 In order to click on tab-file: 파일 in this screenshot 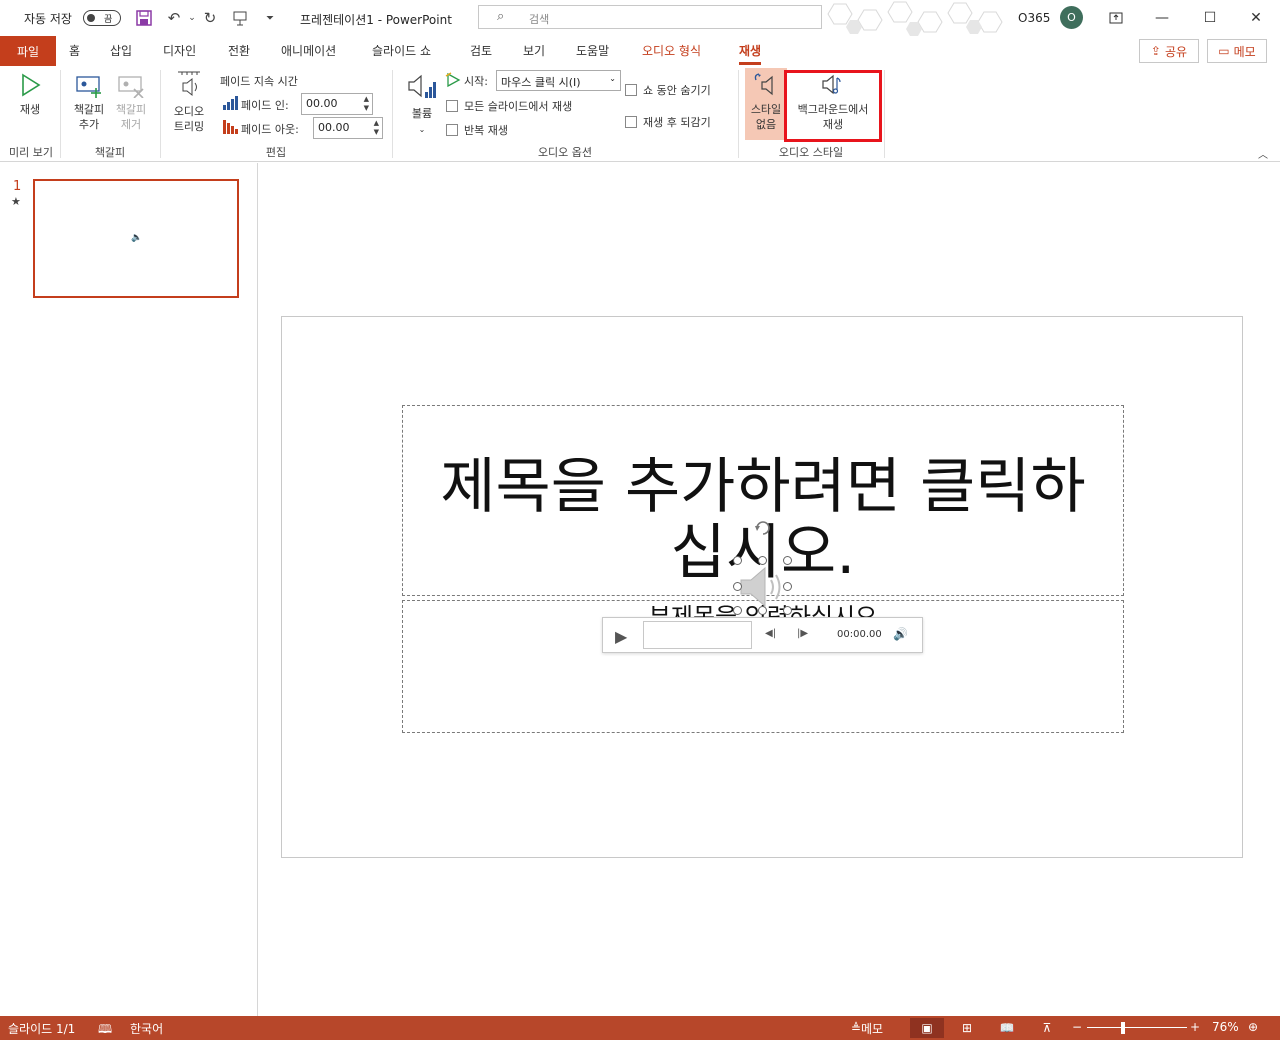, I will do `click(28, 51)`.